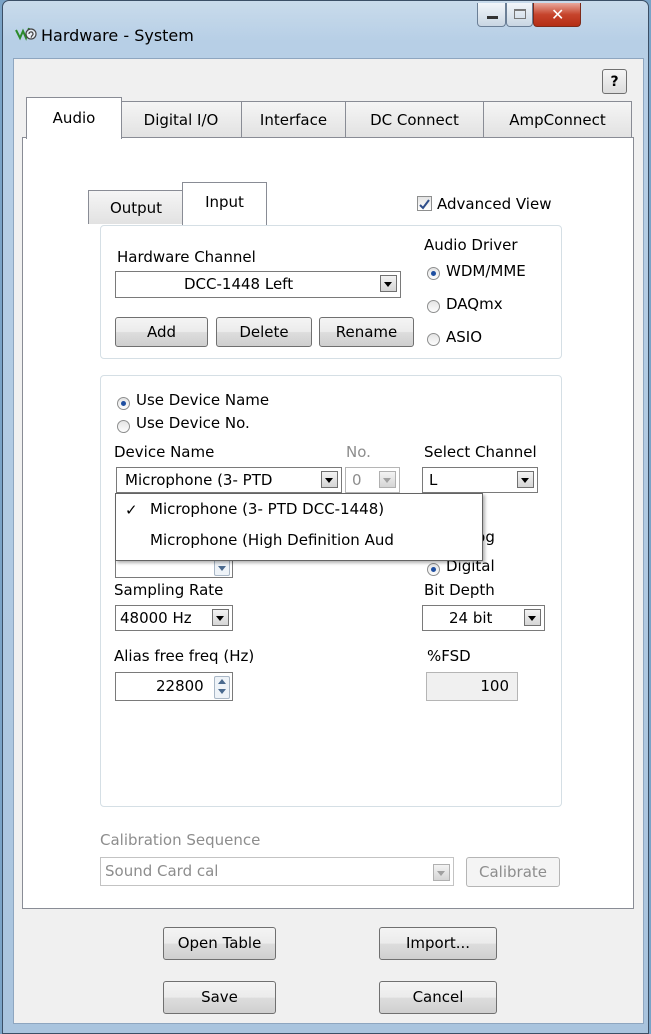 The width and height of the screenshot is (651, 1034). I want to click on add-button: Add, so click(161, 332).